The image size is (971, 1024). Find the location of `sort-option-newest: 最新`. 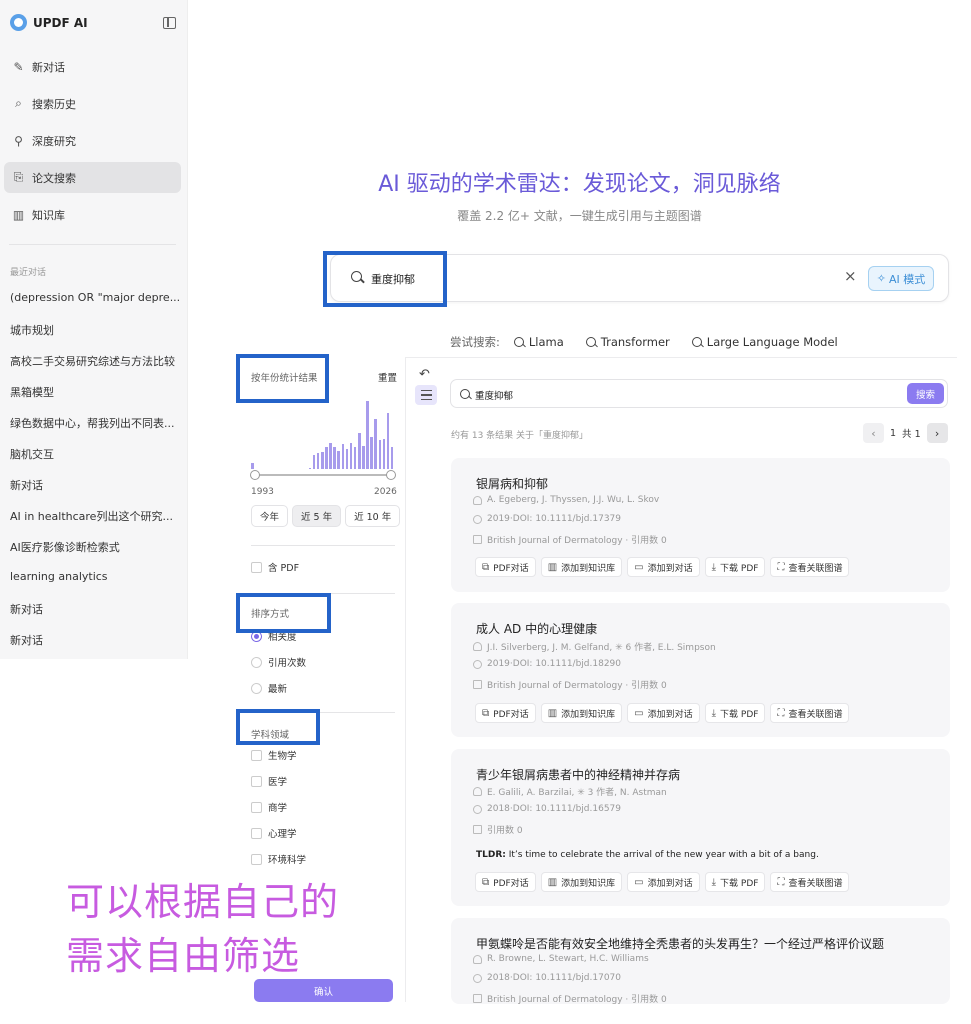

sort-option-newest: 最新 is located at coordinates (269, 688).